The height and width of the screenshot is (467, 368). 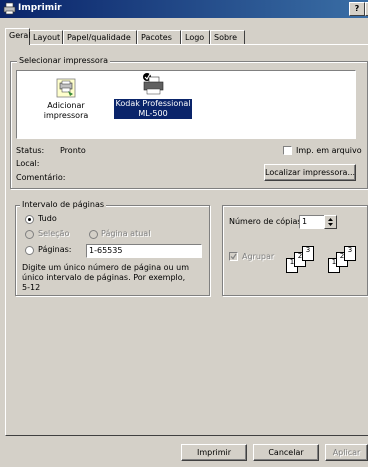 What do you see at coordinates (55, 249) in the screenshot?
I see `pages-label: Páginas:` at bounding box center [55, 249].